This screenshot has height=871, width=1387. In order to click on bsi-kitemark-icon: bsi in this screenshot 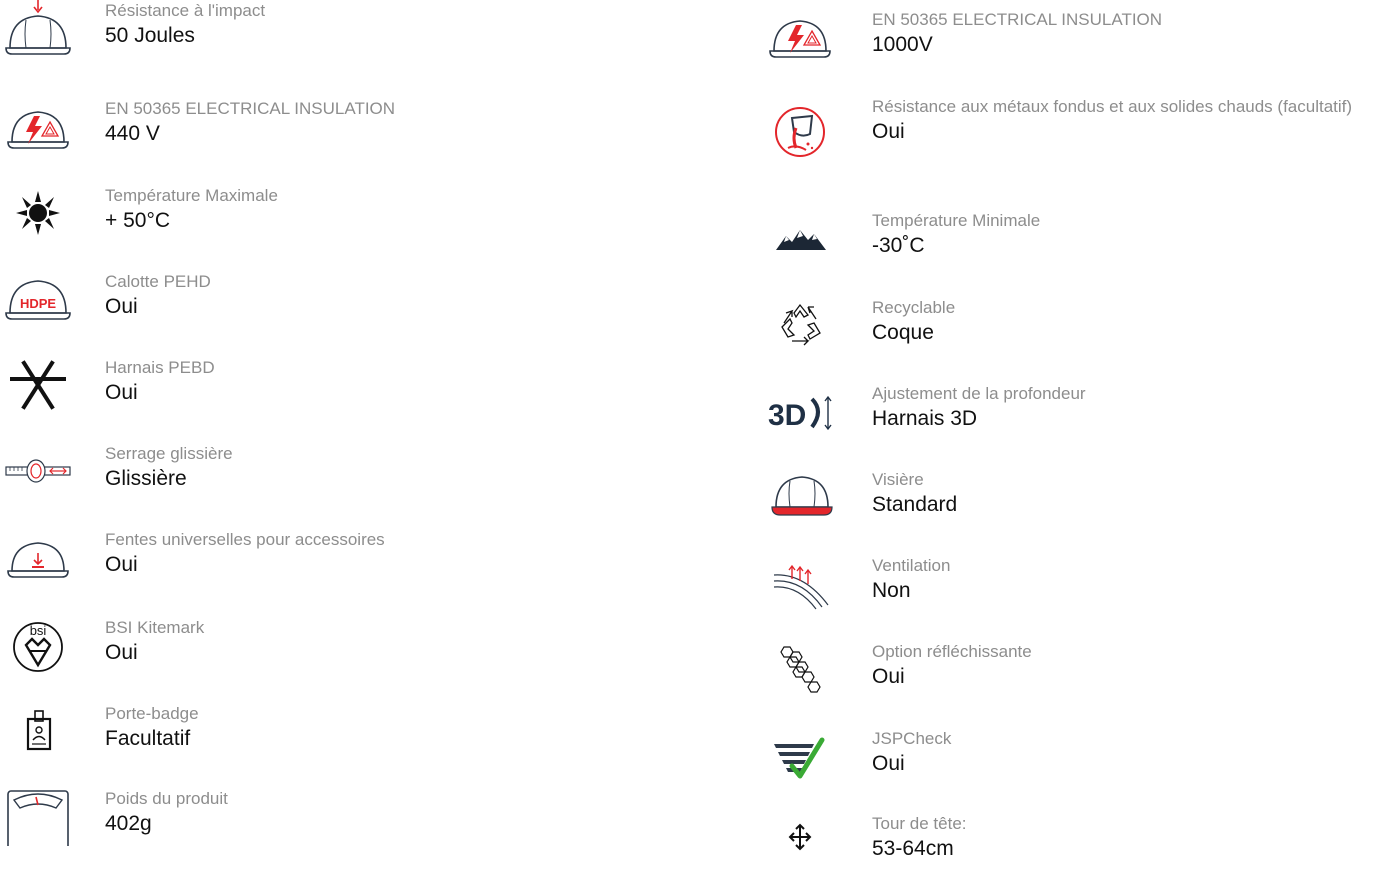, I will do `click(39, 646)`.